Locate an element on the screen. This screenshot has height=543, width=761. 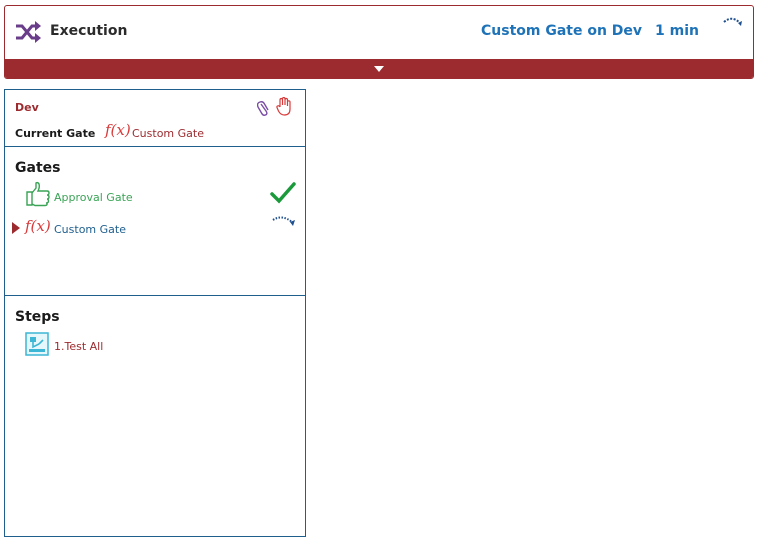
header-main: Execution Custom Gate on Dev 1 min is located at coordinates (379, 32).